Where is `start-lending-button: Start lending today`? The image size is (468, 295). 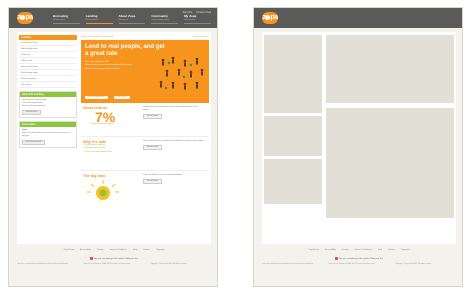
start-lending-button: Start lending today is located at coordinates (96, 97).